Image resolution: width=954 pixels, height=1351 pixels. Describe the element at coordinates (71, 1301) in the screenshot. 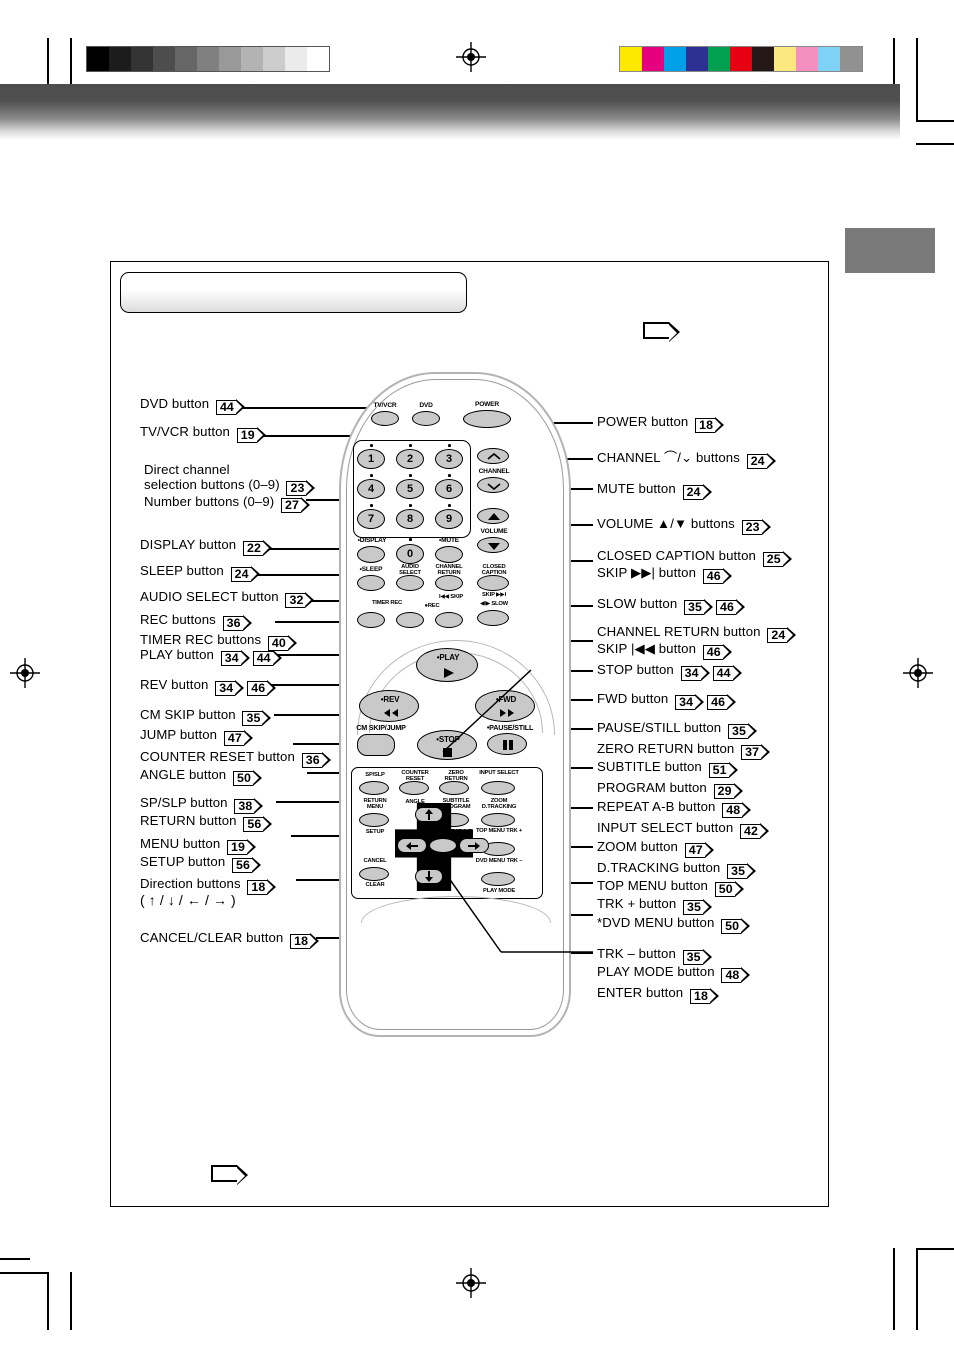

I see `crop-mark-bottom-left-v2` at that location.